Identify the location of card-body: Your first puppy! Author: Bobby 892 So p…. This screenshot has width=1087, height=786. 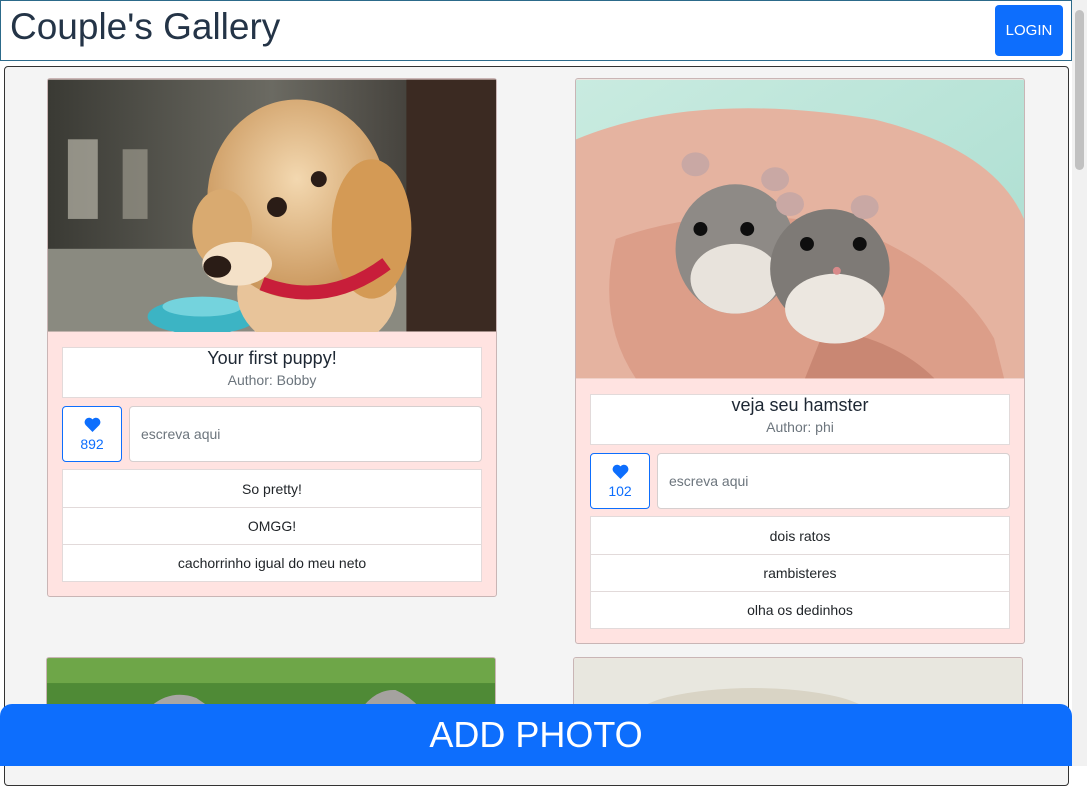
(272, 464).